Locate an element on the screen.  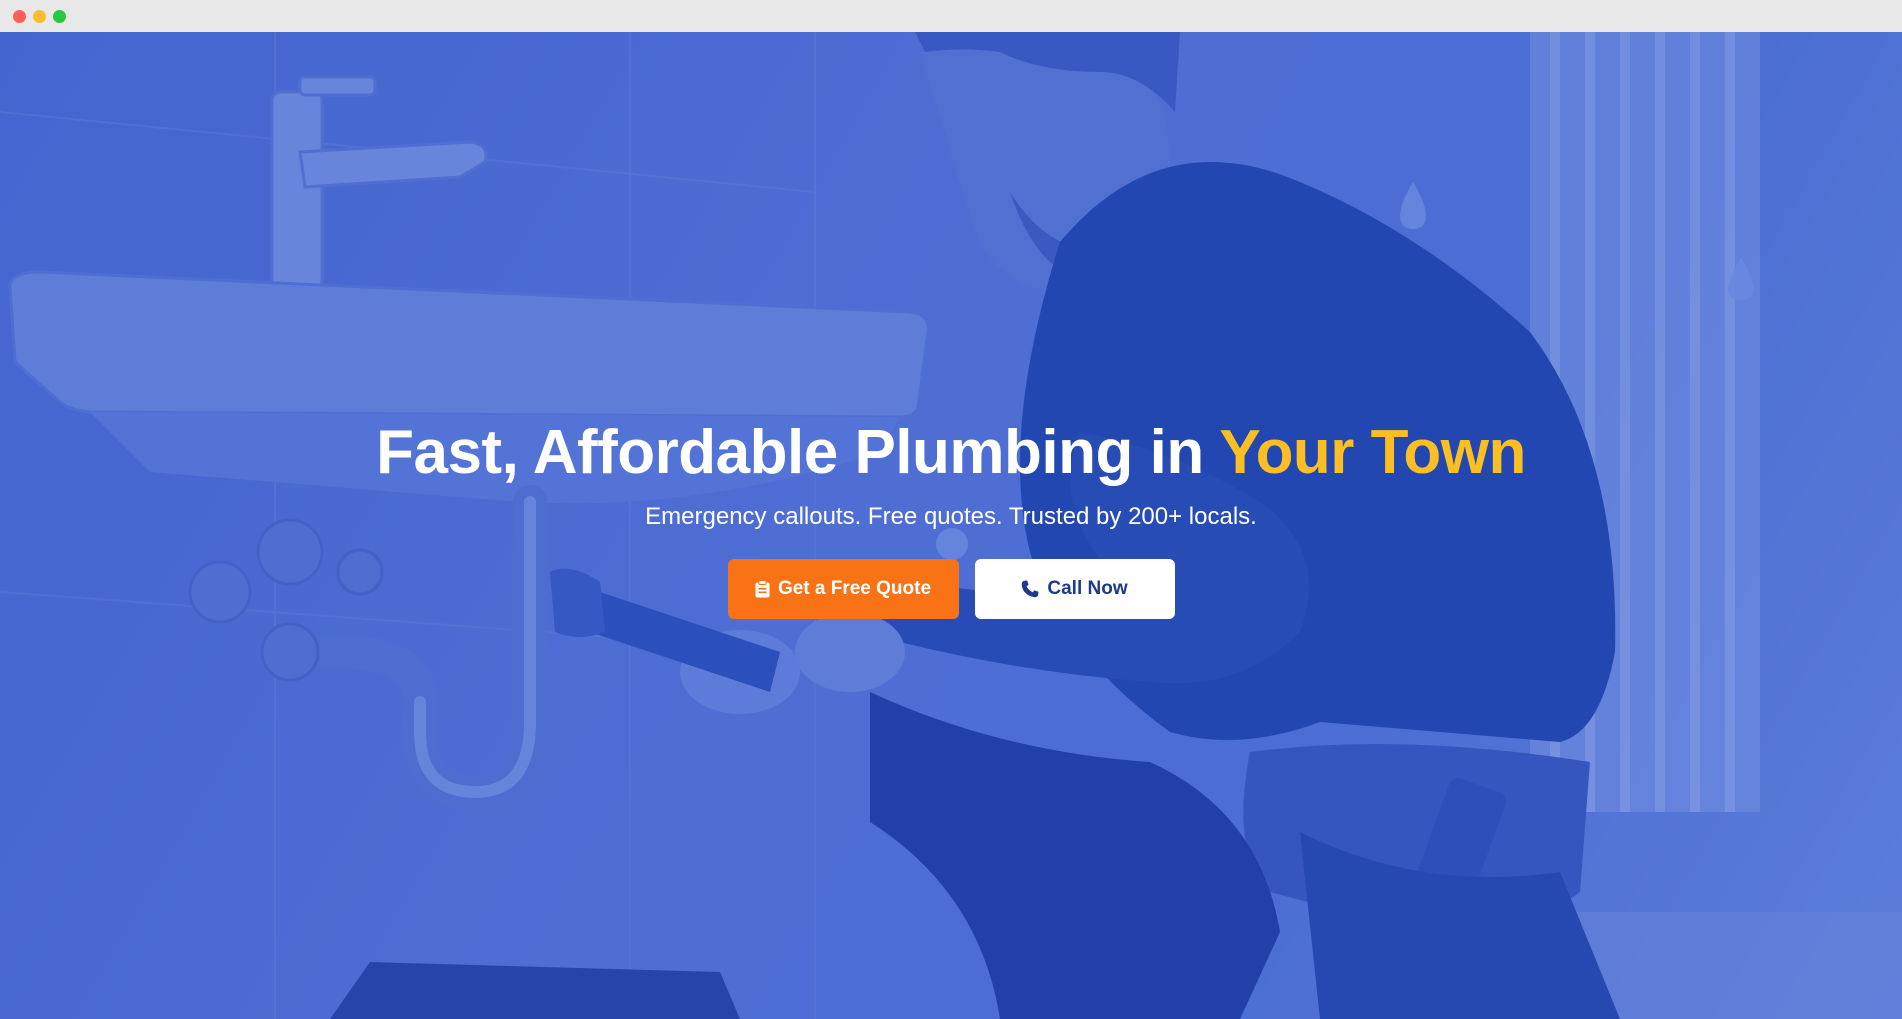
get-free-quote-button: Get a Free Quote is located at coordinates (843, 589).